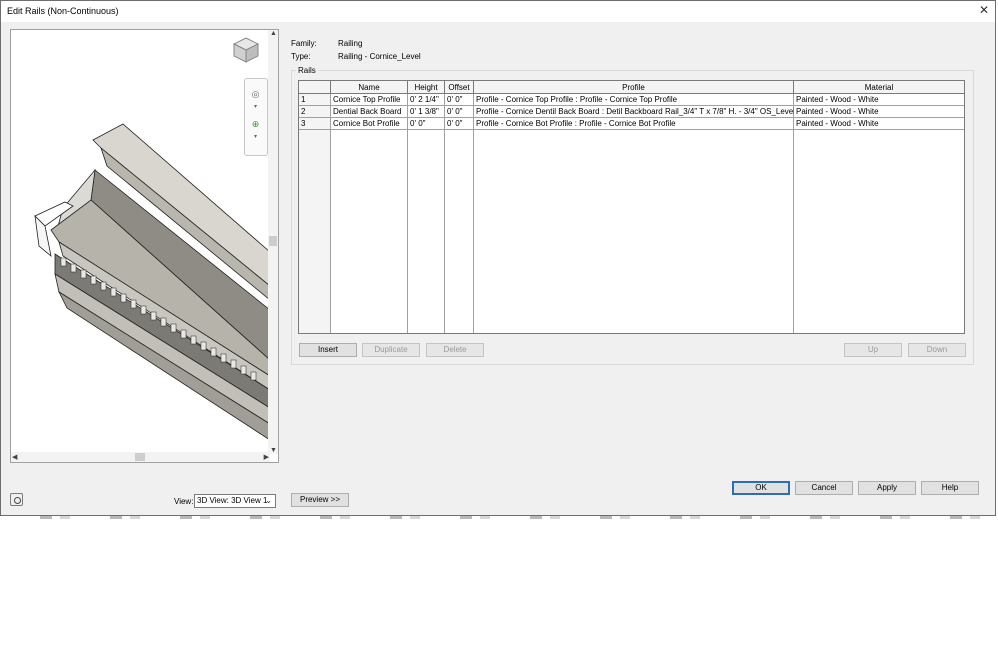  I want to click on view-select-value: 3D View: 3D View 1, so click(232, 500).